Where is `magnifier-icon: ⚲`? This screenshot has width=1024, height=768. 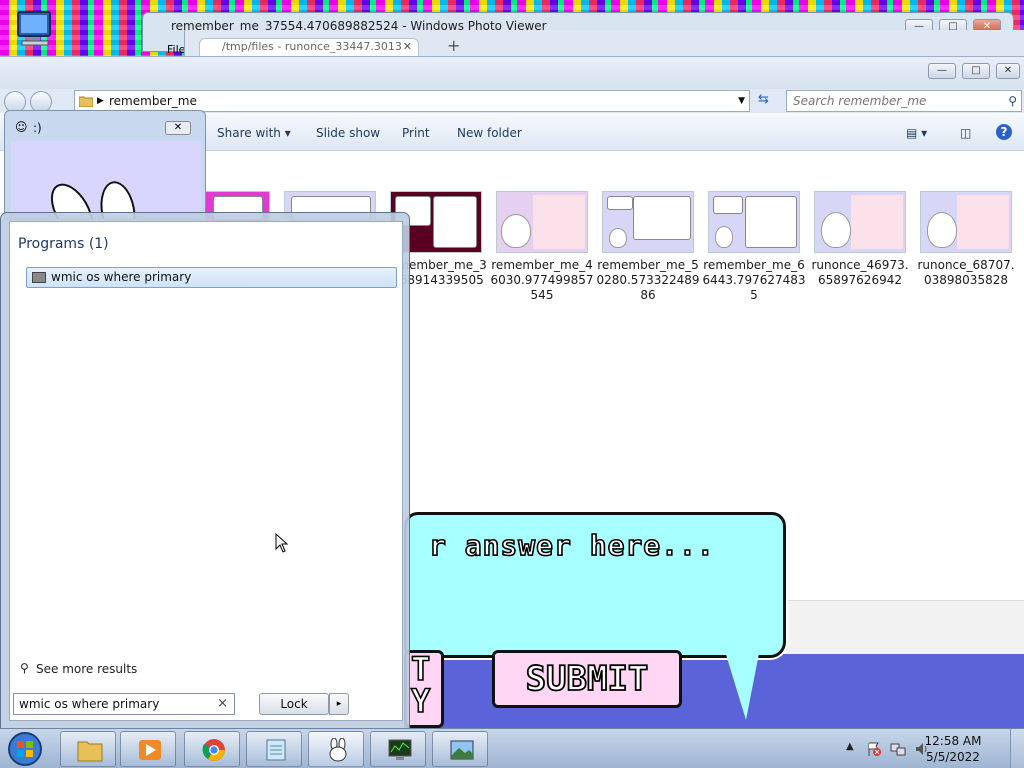
magnifier-icon: ⚲ is located at coordinates (24, 668).